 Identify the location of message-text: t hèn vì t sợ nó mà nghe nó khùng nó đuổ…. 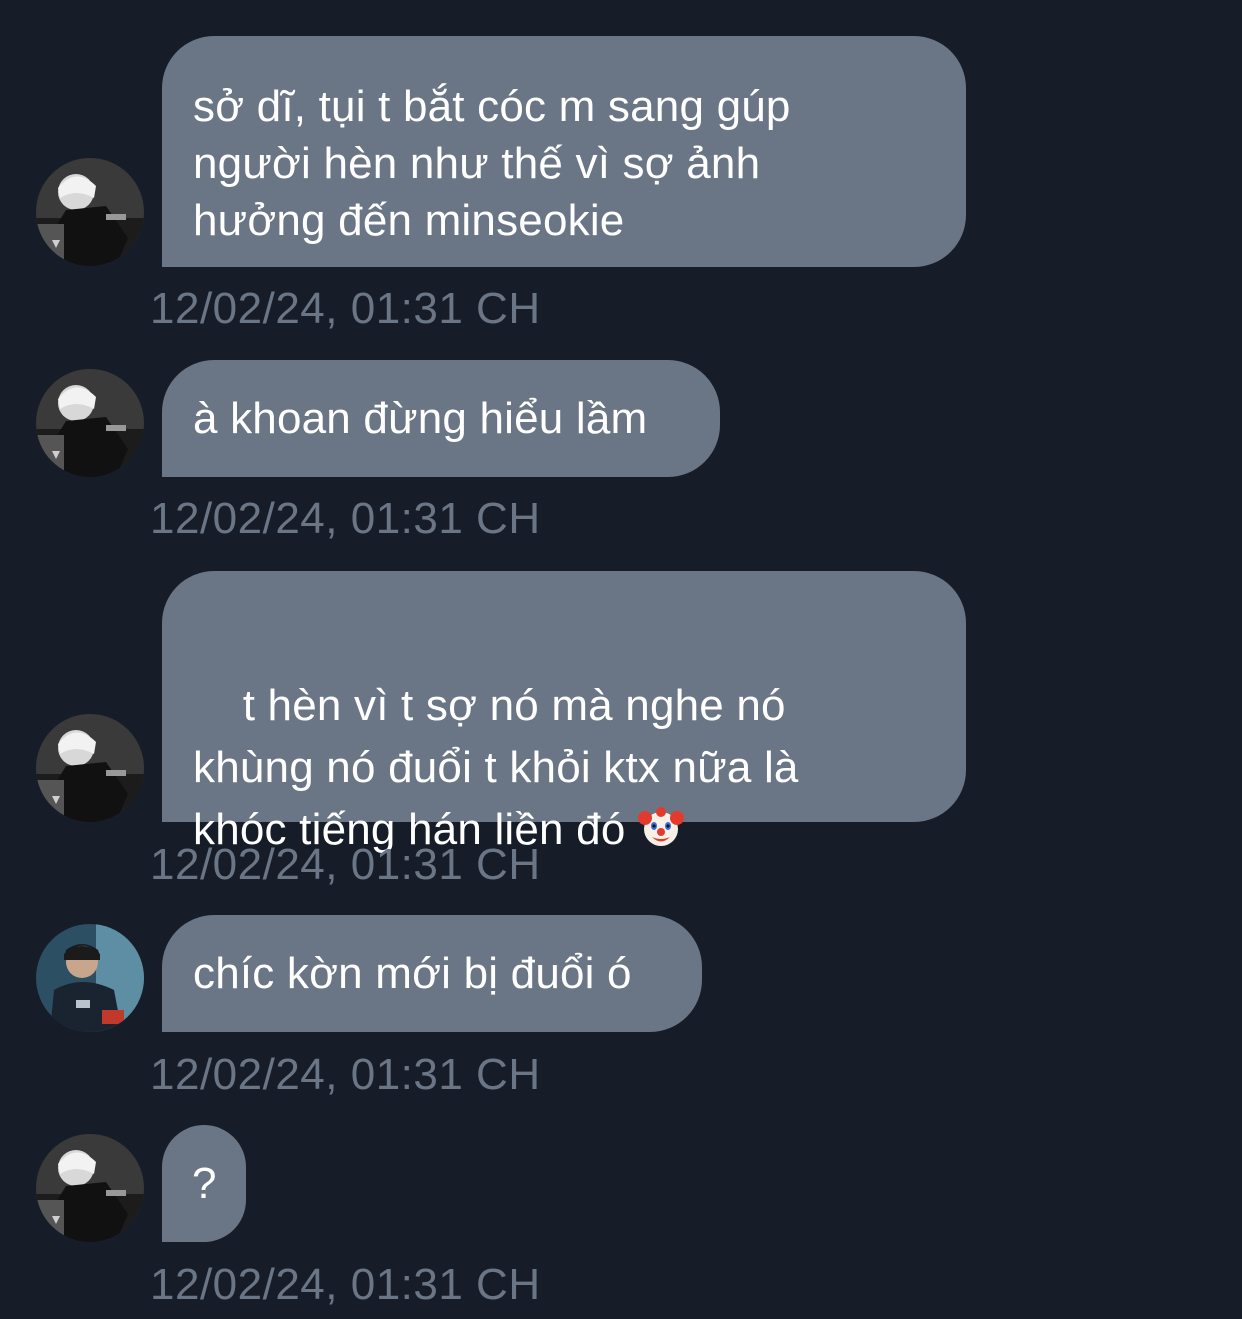
(496, 767).